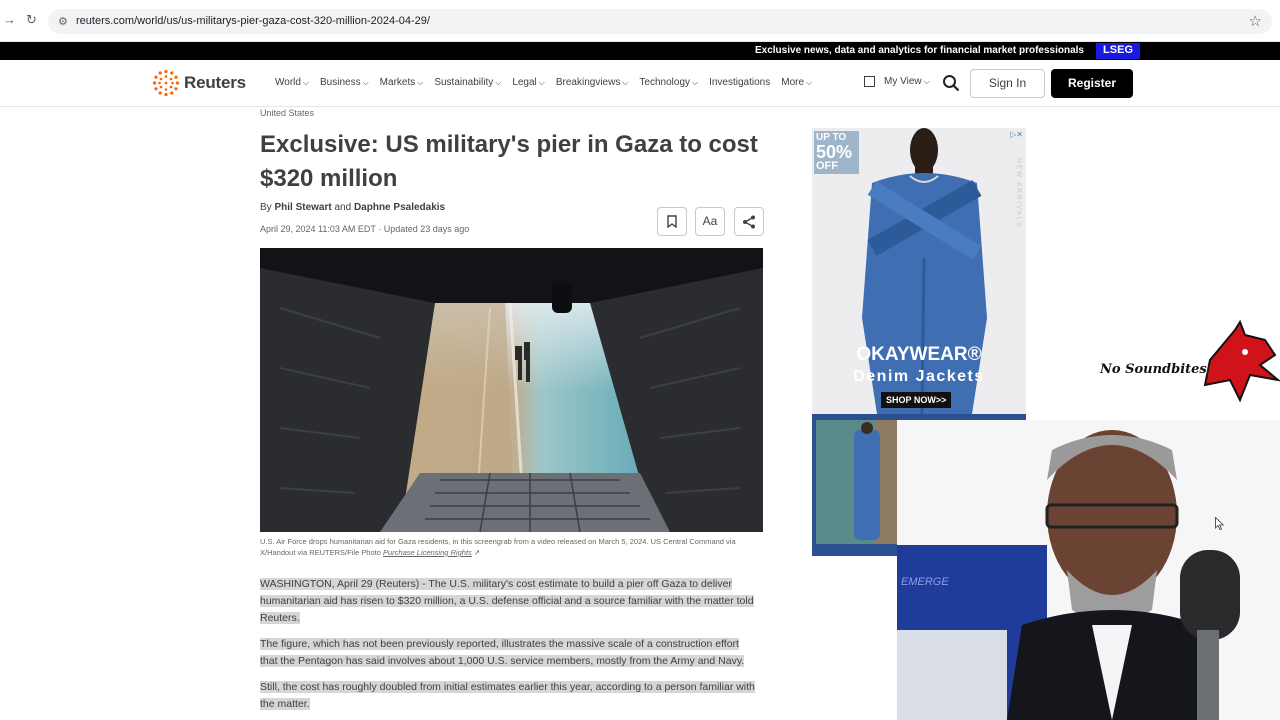  I want to click on chair-brand: EMERGE, so click(925, 582).